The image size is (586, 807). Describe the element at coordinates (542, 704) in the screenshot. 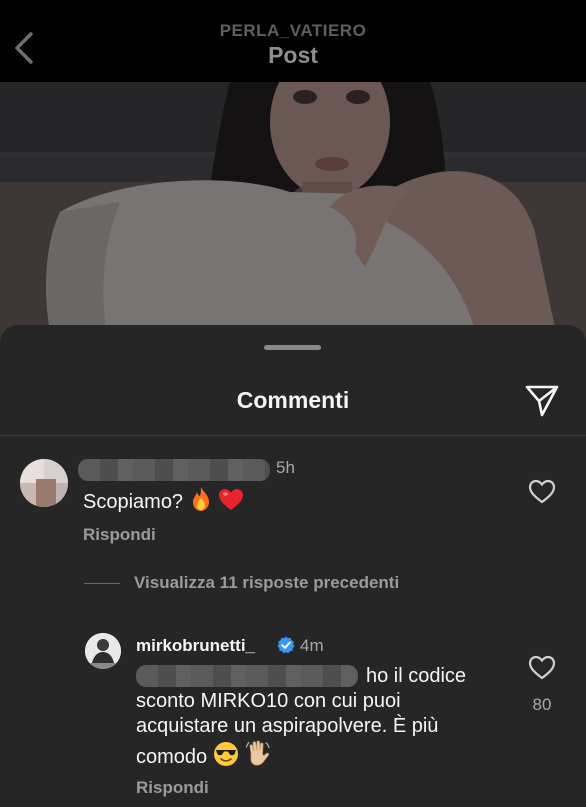

I see `reply-like-count: 80` at that location.